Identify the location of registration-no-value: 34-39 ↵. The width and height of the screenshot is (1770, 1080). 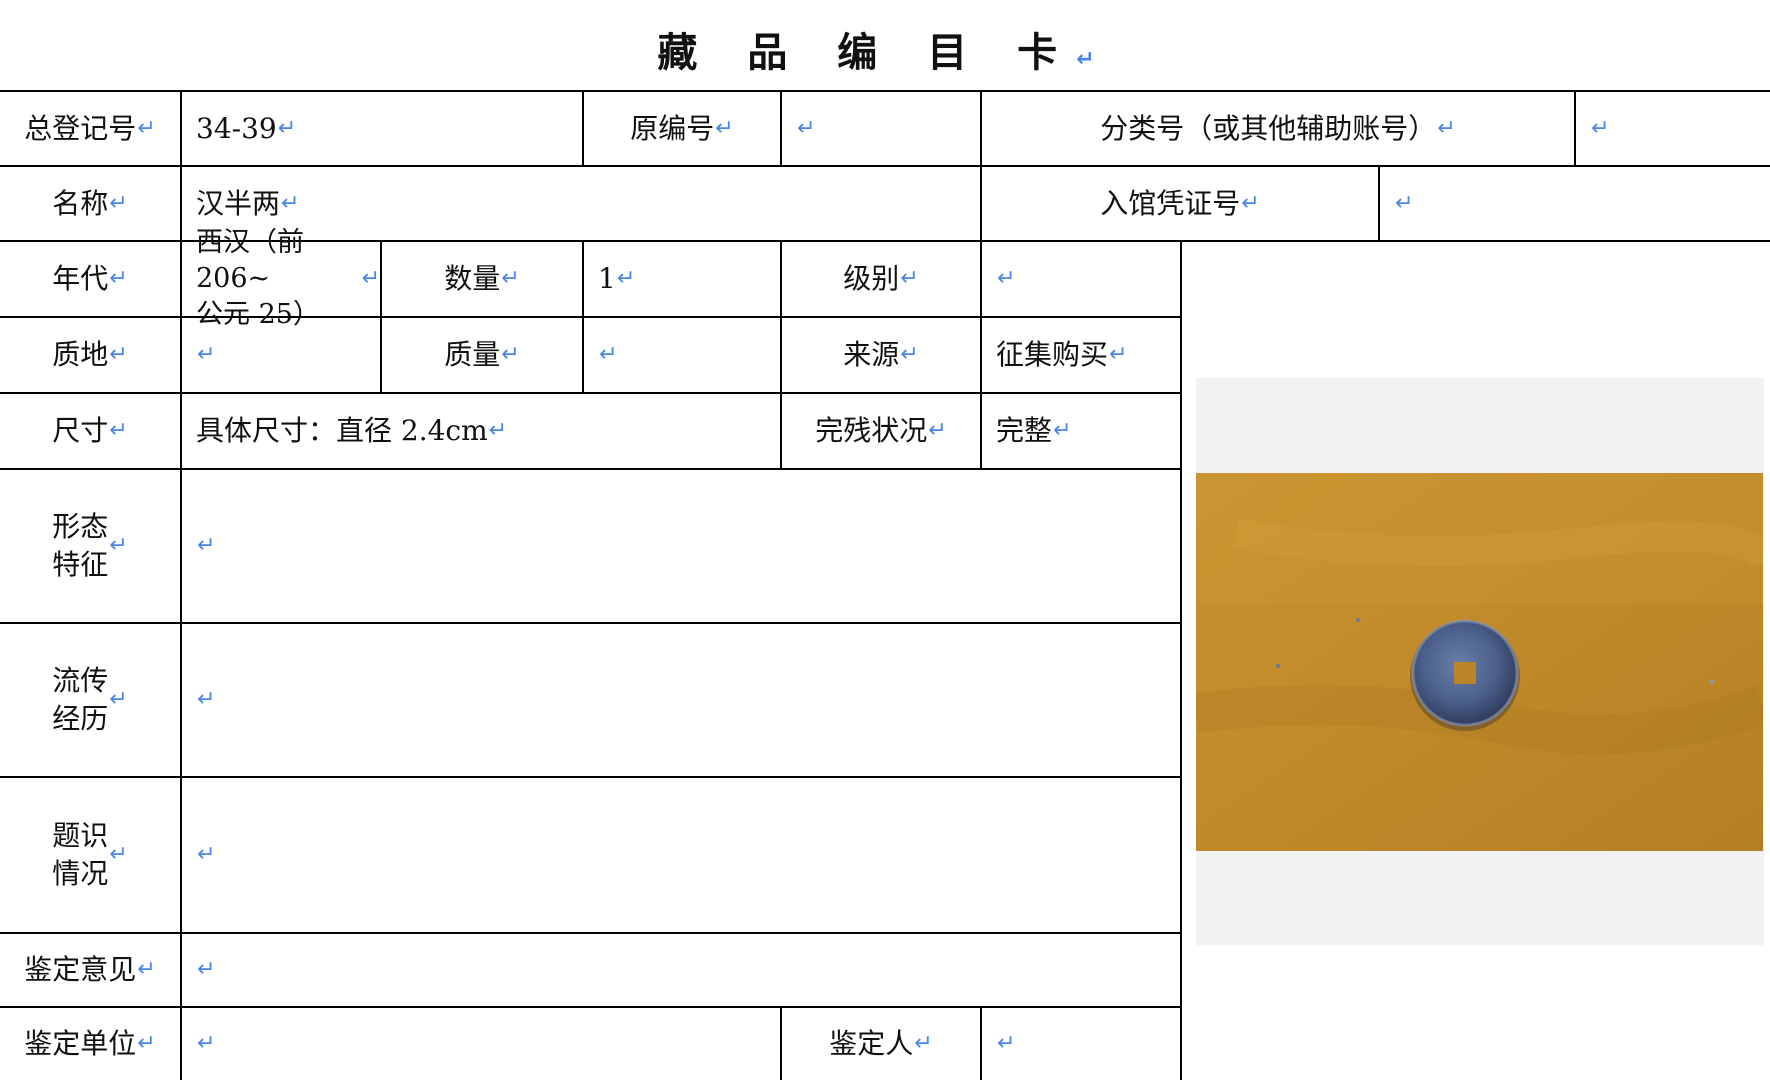
(246, 128).